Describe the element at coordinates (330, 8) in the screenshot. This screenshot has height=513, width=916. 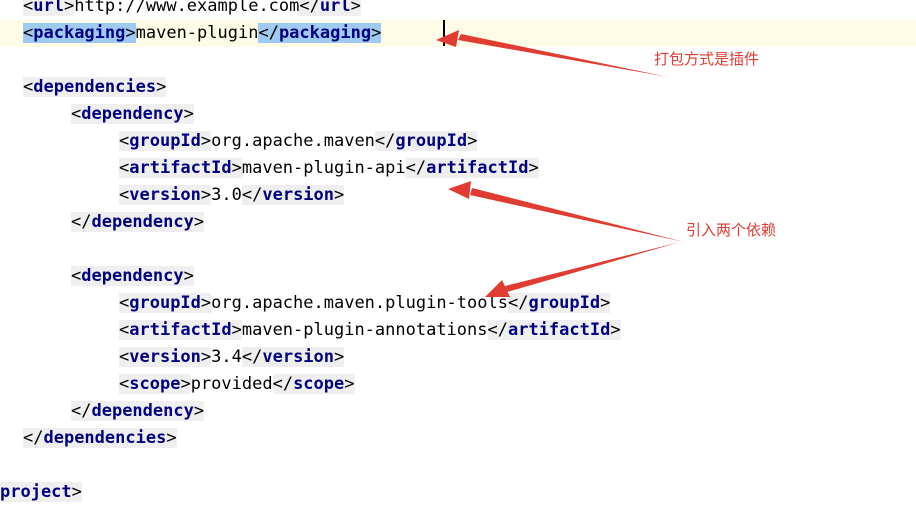
I see `url-close-tag: </url>` at that location.